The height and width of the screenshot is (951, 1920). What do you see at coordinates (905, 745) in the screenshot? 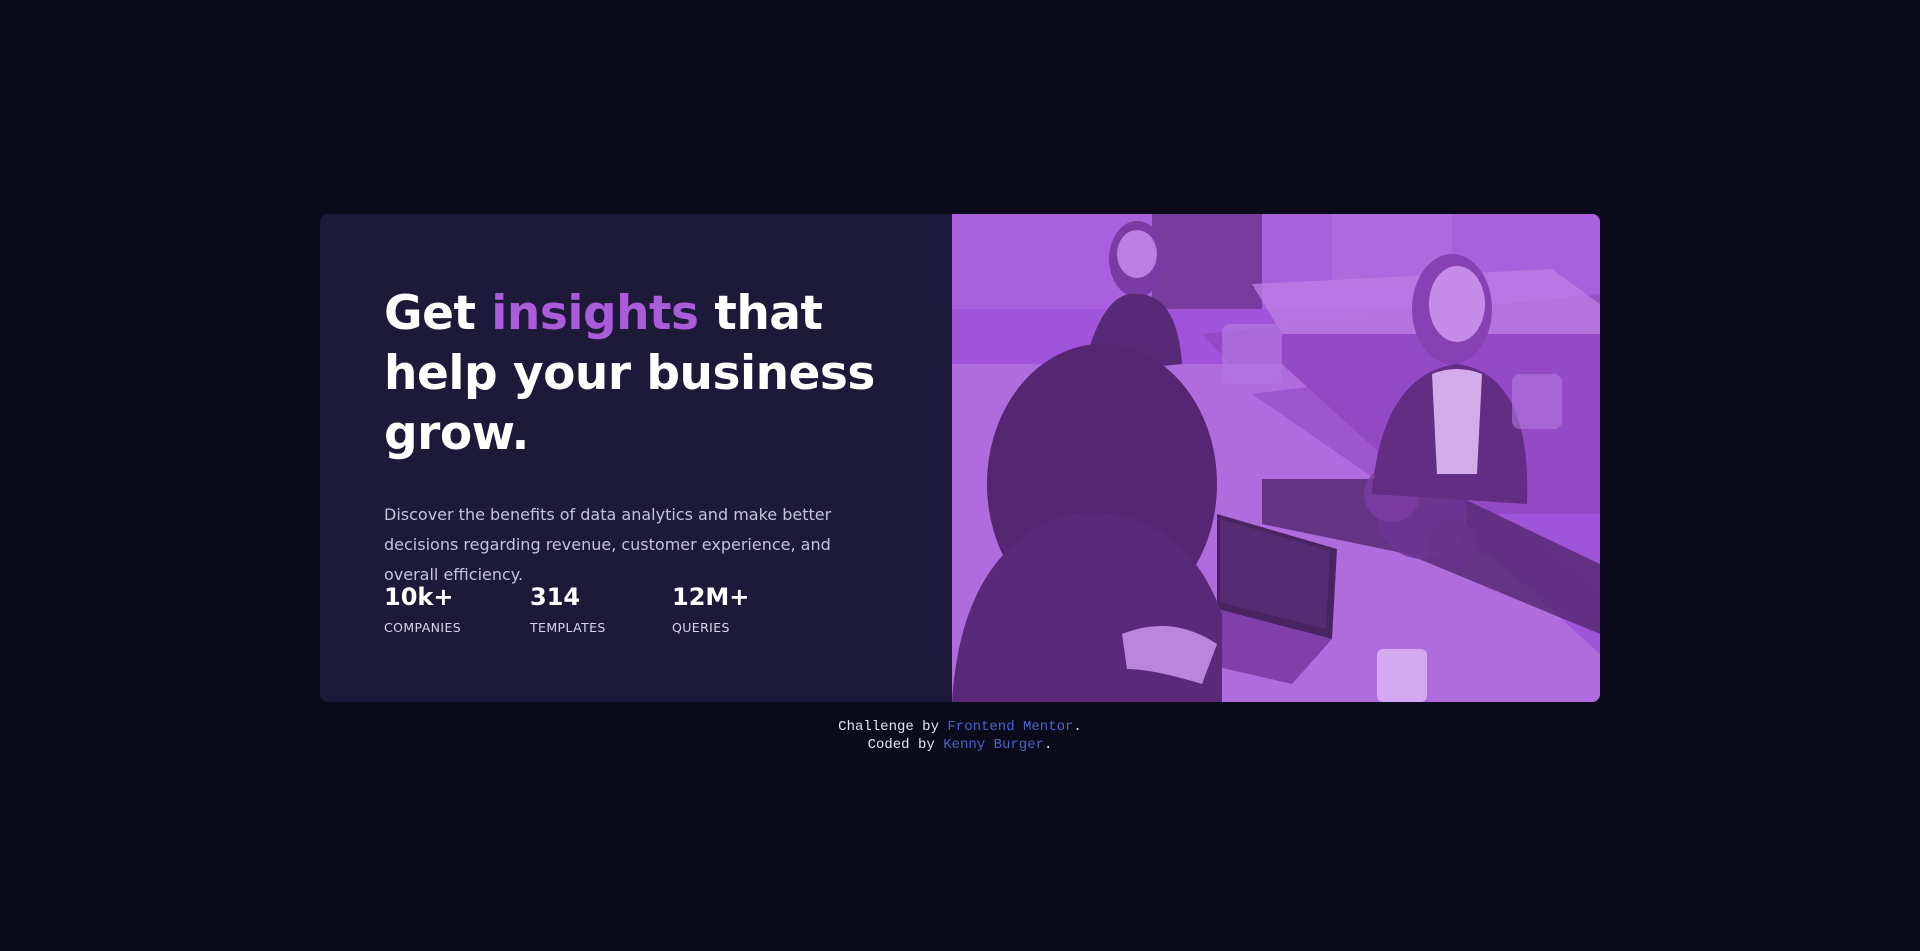
I see `coded-prefix: Coded by` at bounding box center [905, 745].